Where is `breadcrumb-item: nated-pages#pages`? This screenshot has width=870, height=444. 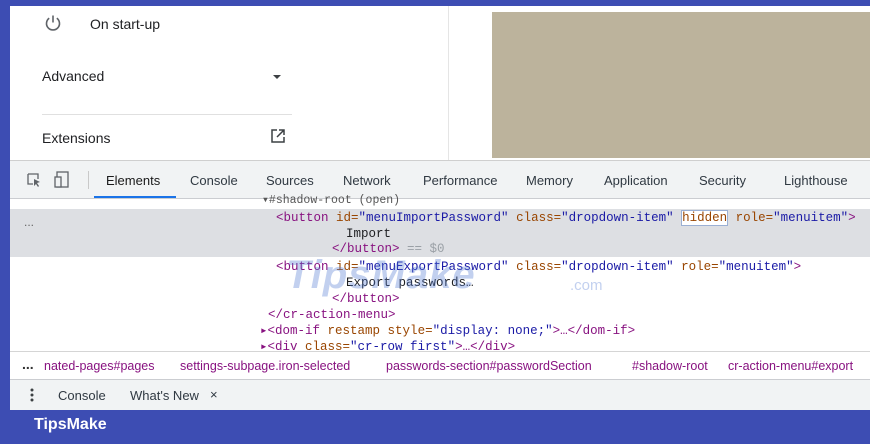 breadcrumb-item: nated-pages#pages is located at coordinates (99, 366).